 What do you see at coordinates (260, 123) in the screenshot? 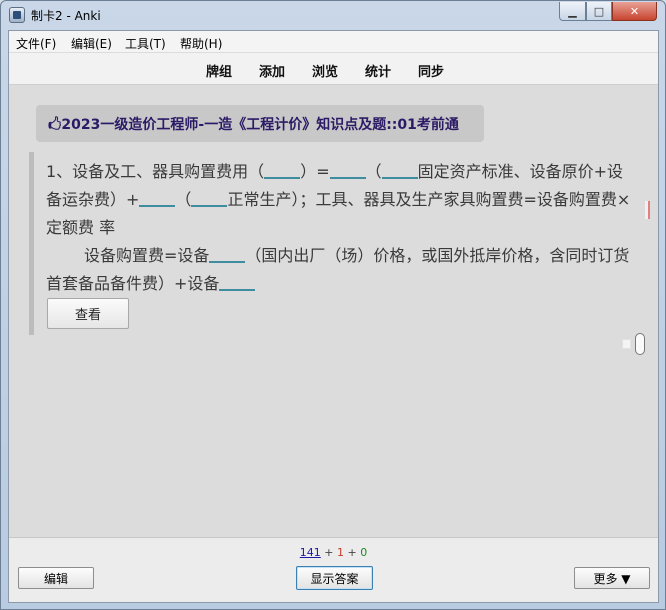
I see `deck-tag: 🖒2023一级造价工程师-一造《工程计价》知识点及题::01考前通` at bounding box center [260, 123].